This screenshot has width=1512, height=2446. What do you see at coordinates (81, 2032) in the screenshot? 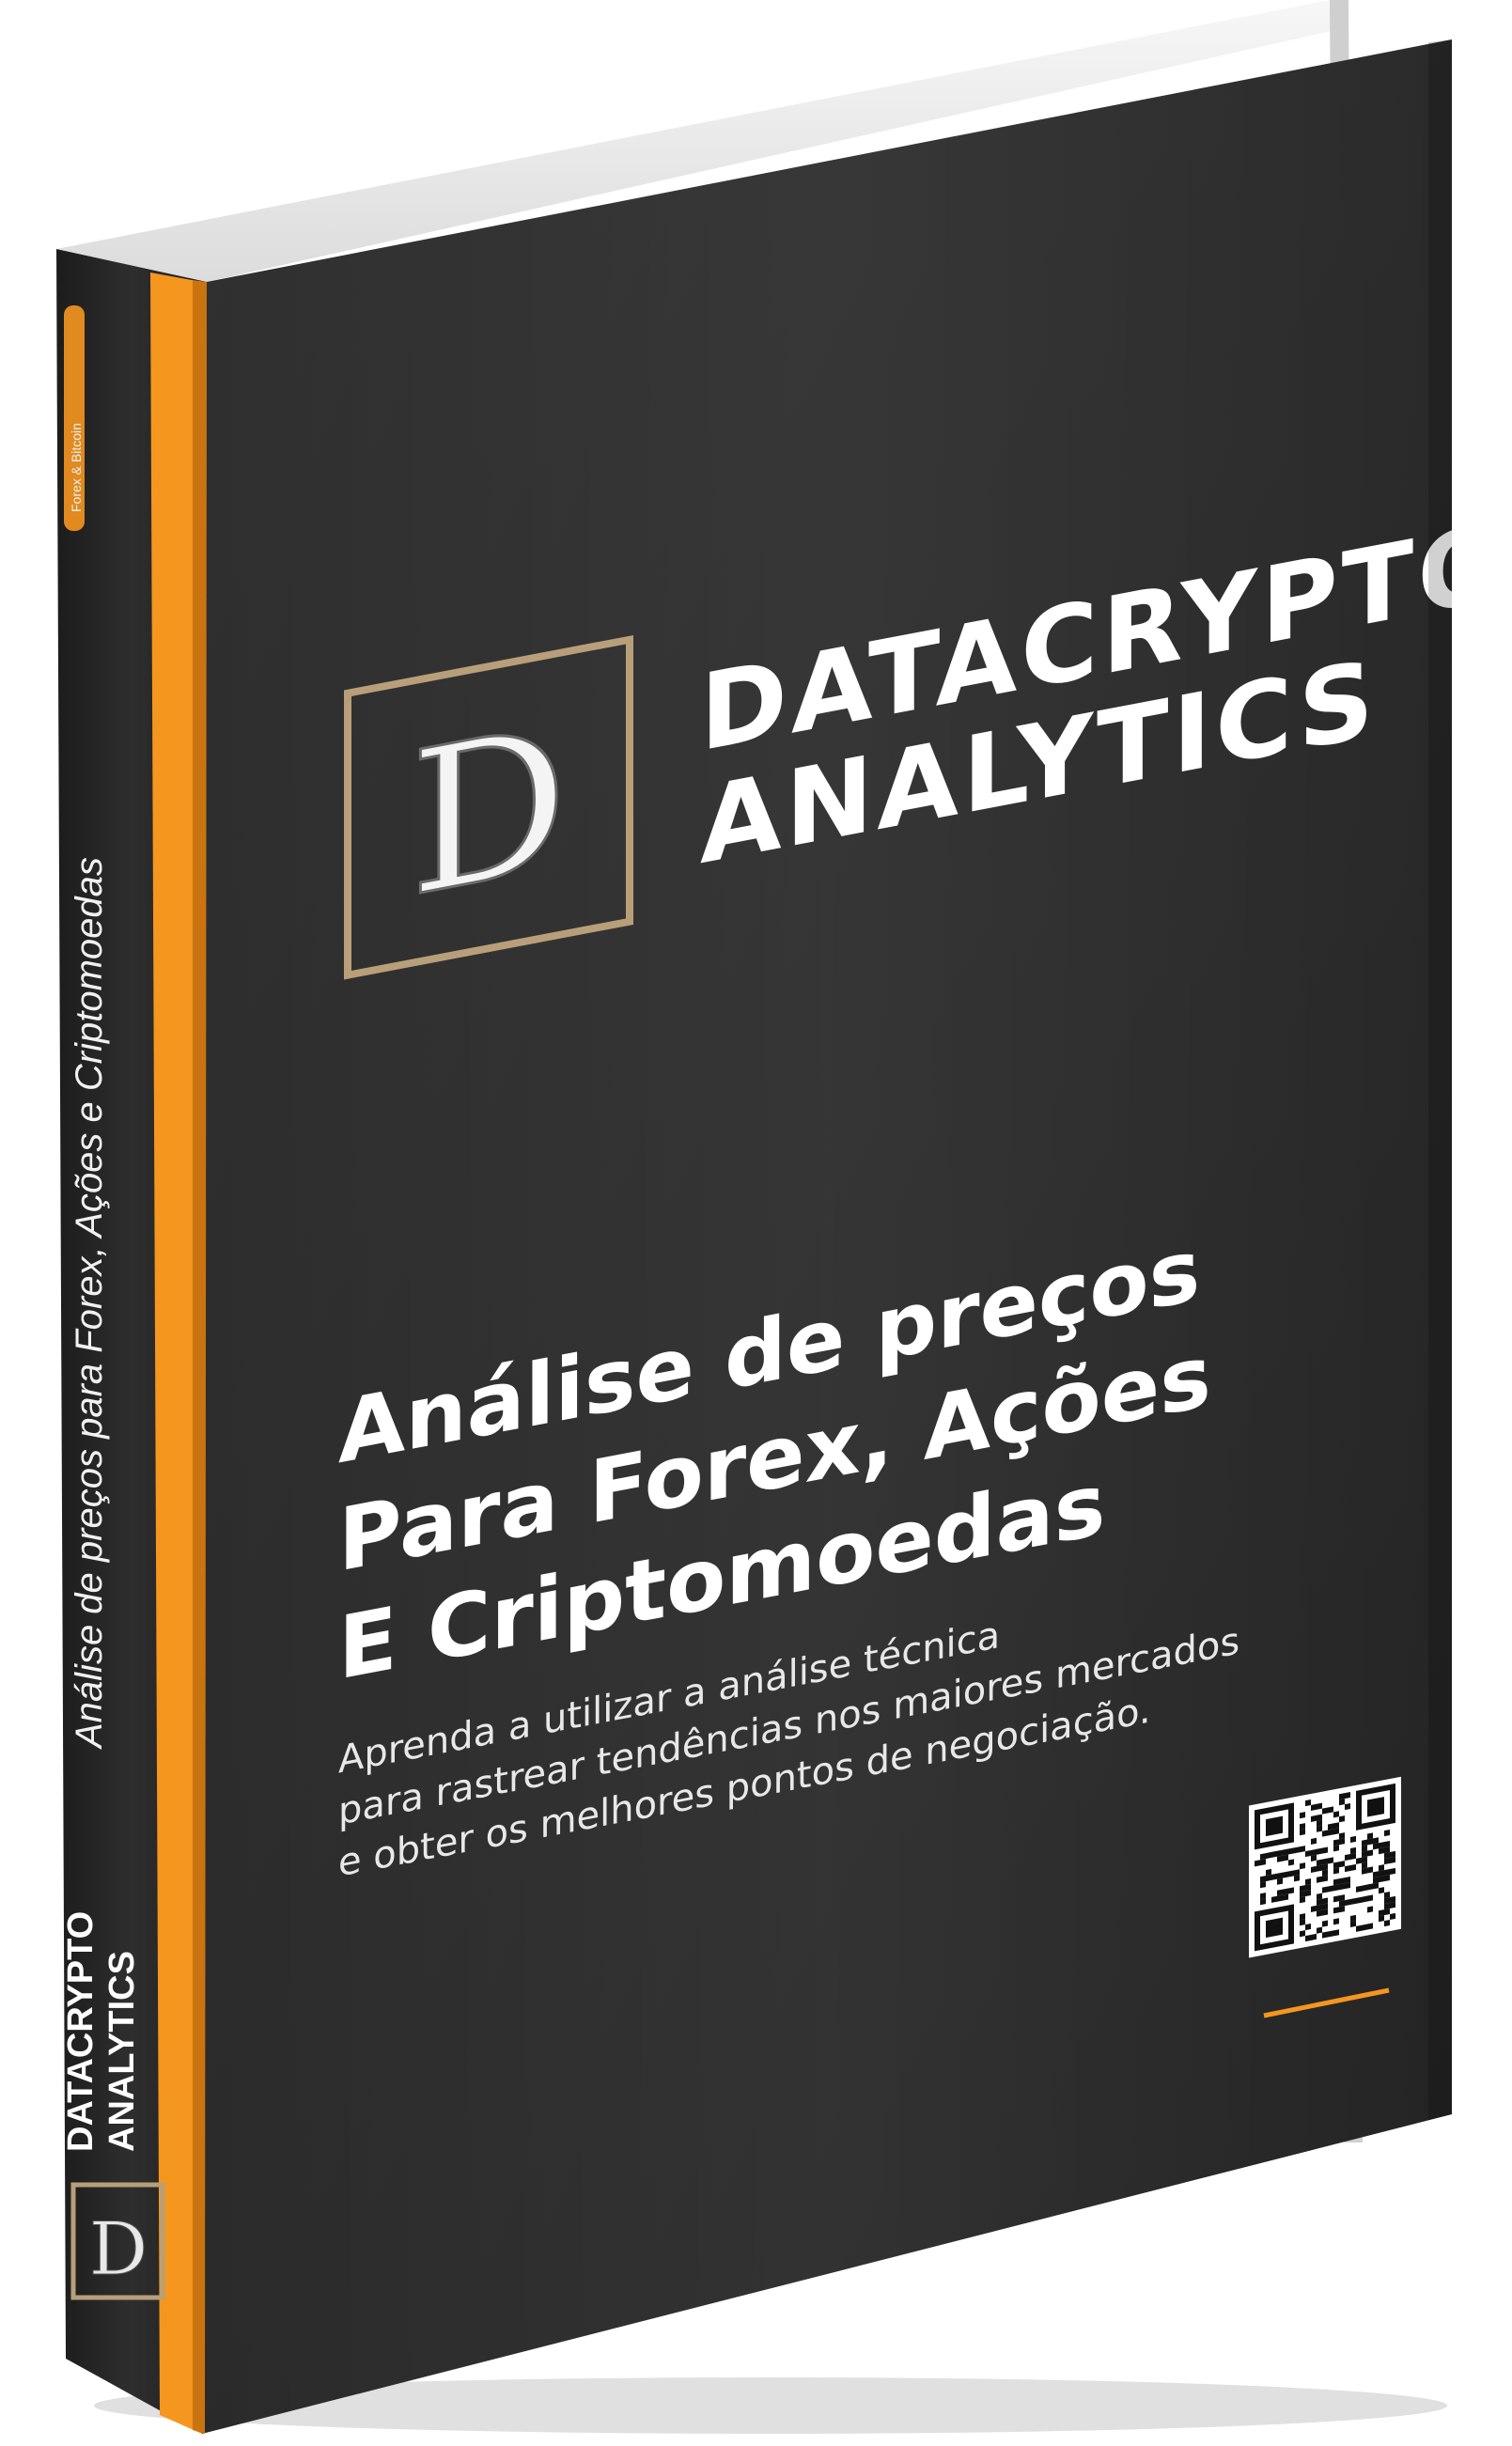
I see `spine-brand-line1: DATACRYPTO` at bounding box center [81, 2032].